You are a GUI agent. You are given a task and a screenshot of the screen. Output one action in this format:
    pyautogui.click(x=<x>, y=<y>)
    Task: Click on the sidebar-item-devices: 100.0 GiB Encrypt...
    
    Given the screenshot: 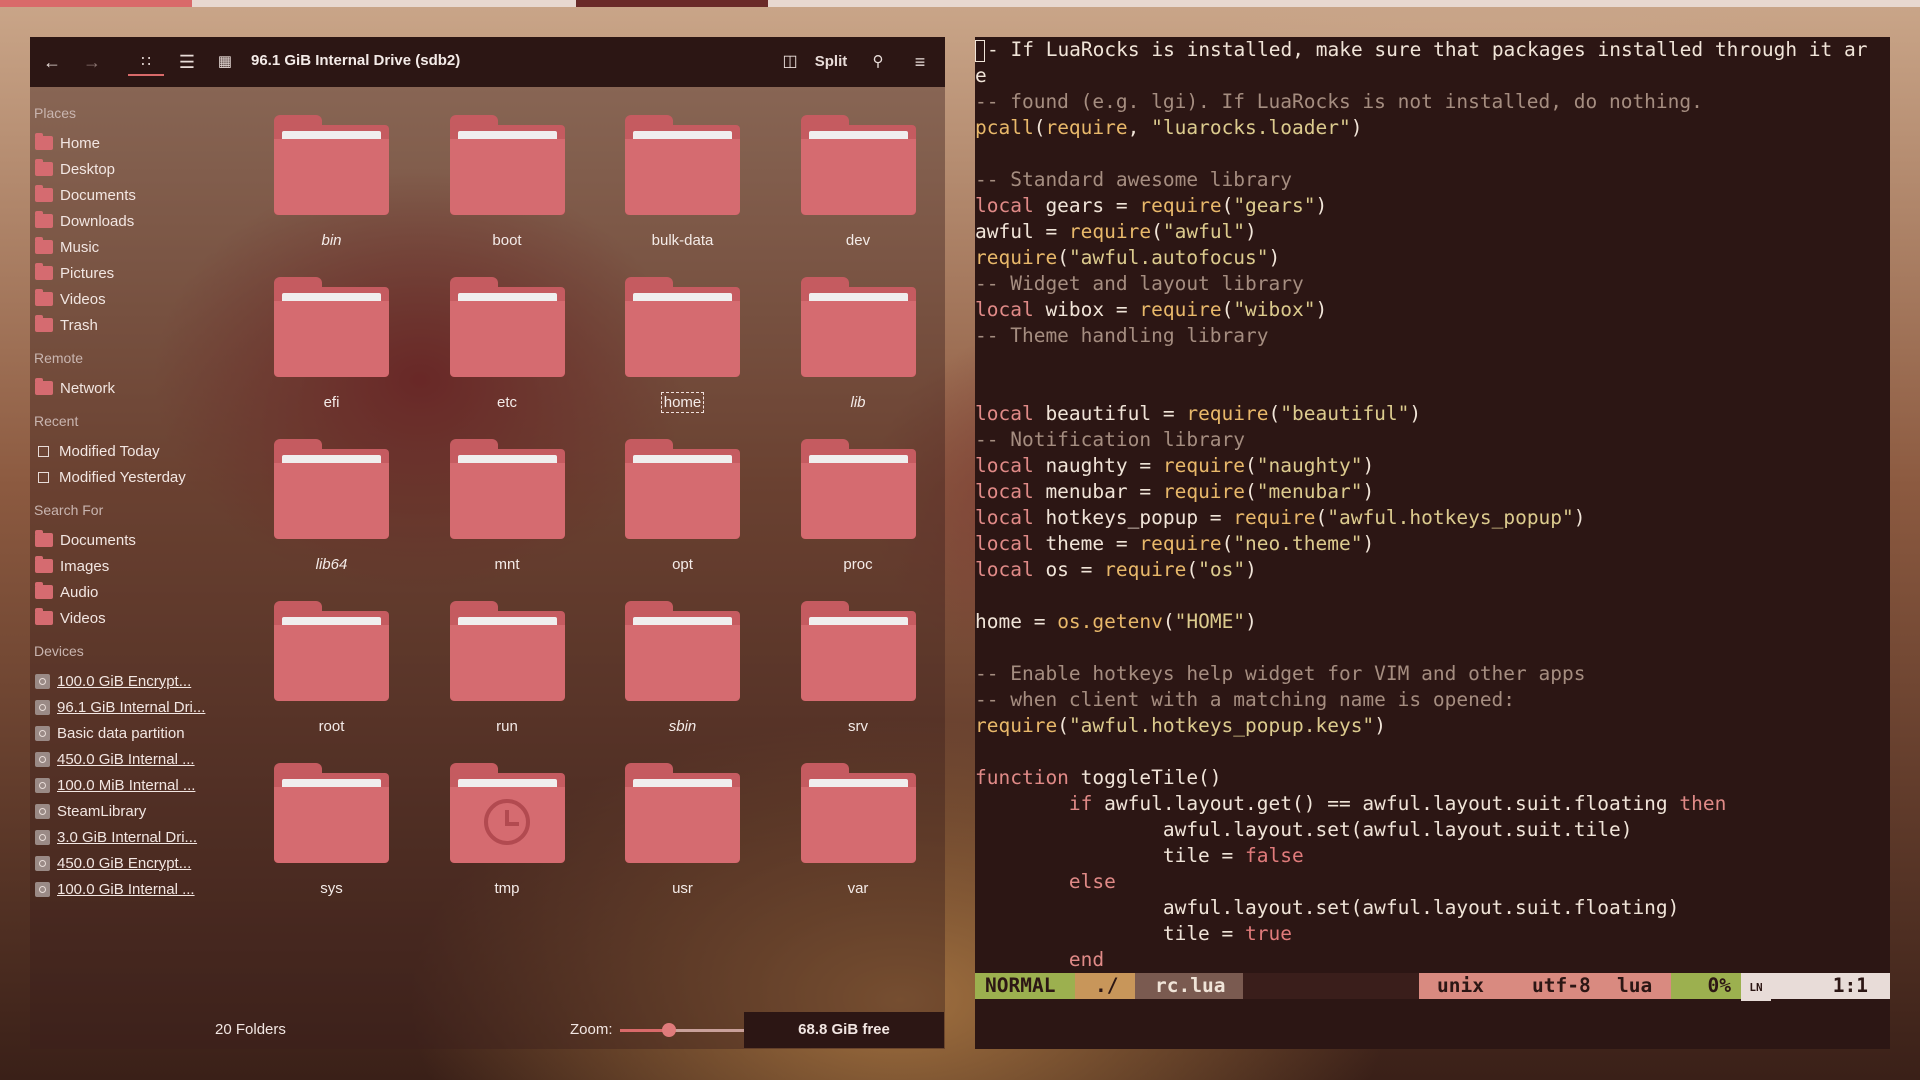 What is the action you would take?
    pyautogui.click(x=122, y=681)
    